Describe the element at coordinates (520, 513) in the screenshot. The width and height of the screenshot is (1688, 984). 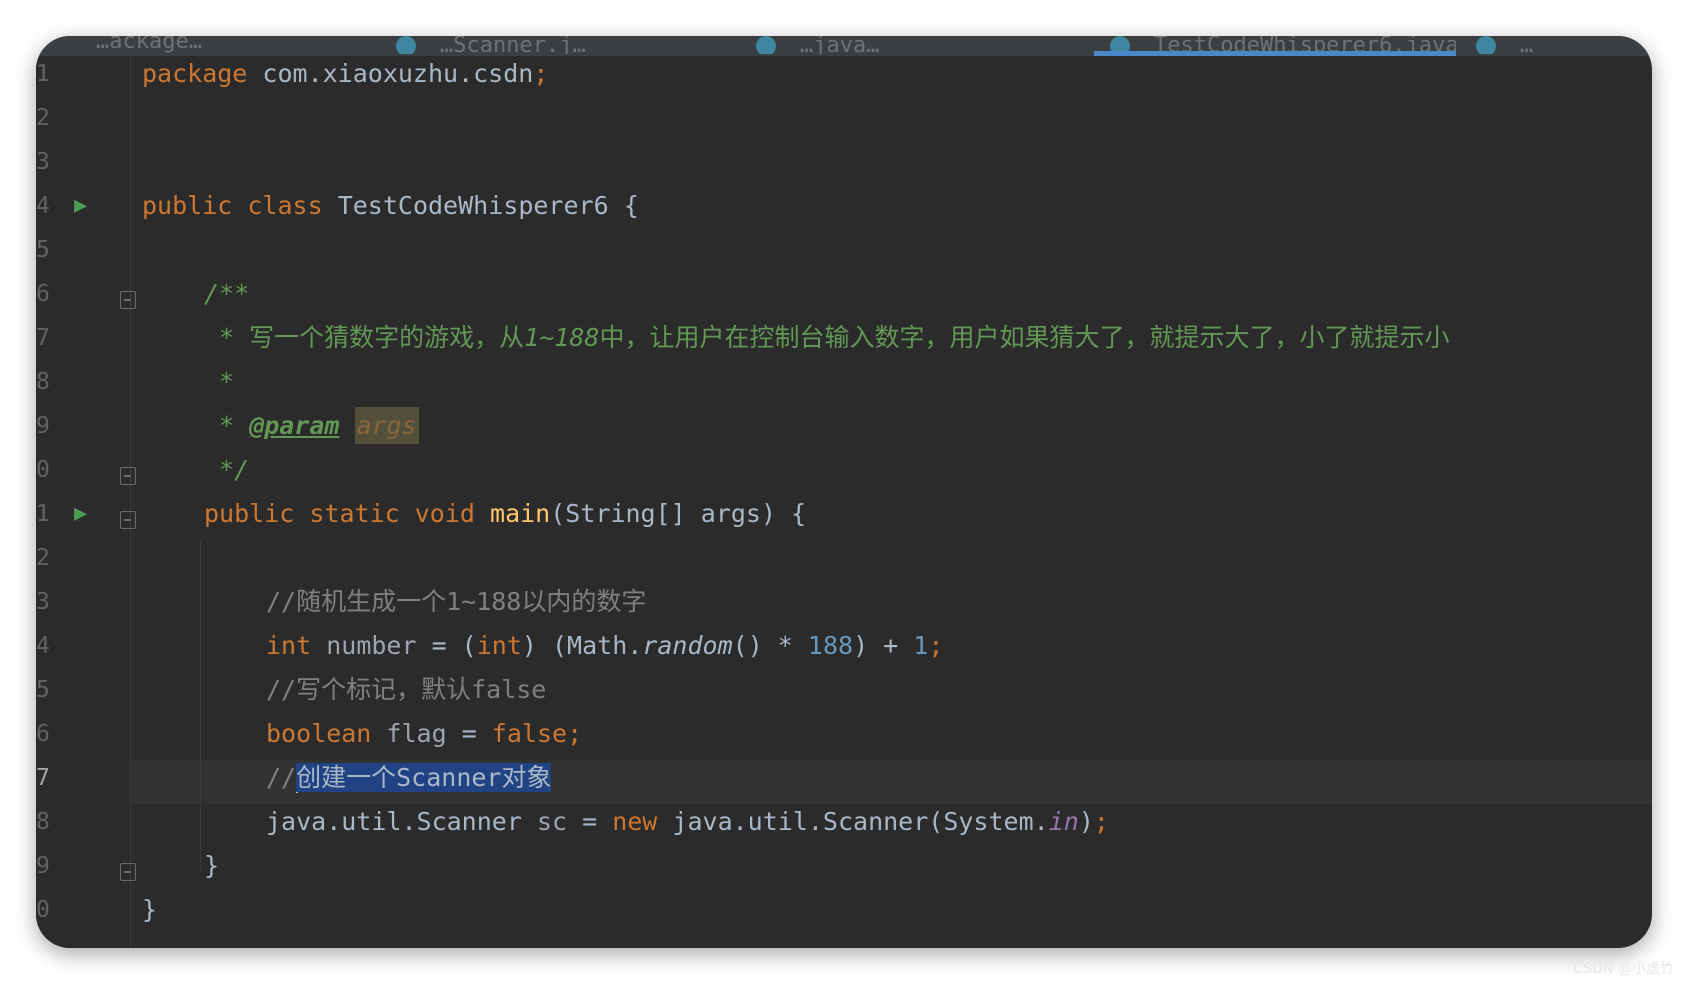
I see `method-name: main` at that location.